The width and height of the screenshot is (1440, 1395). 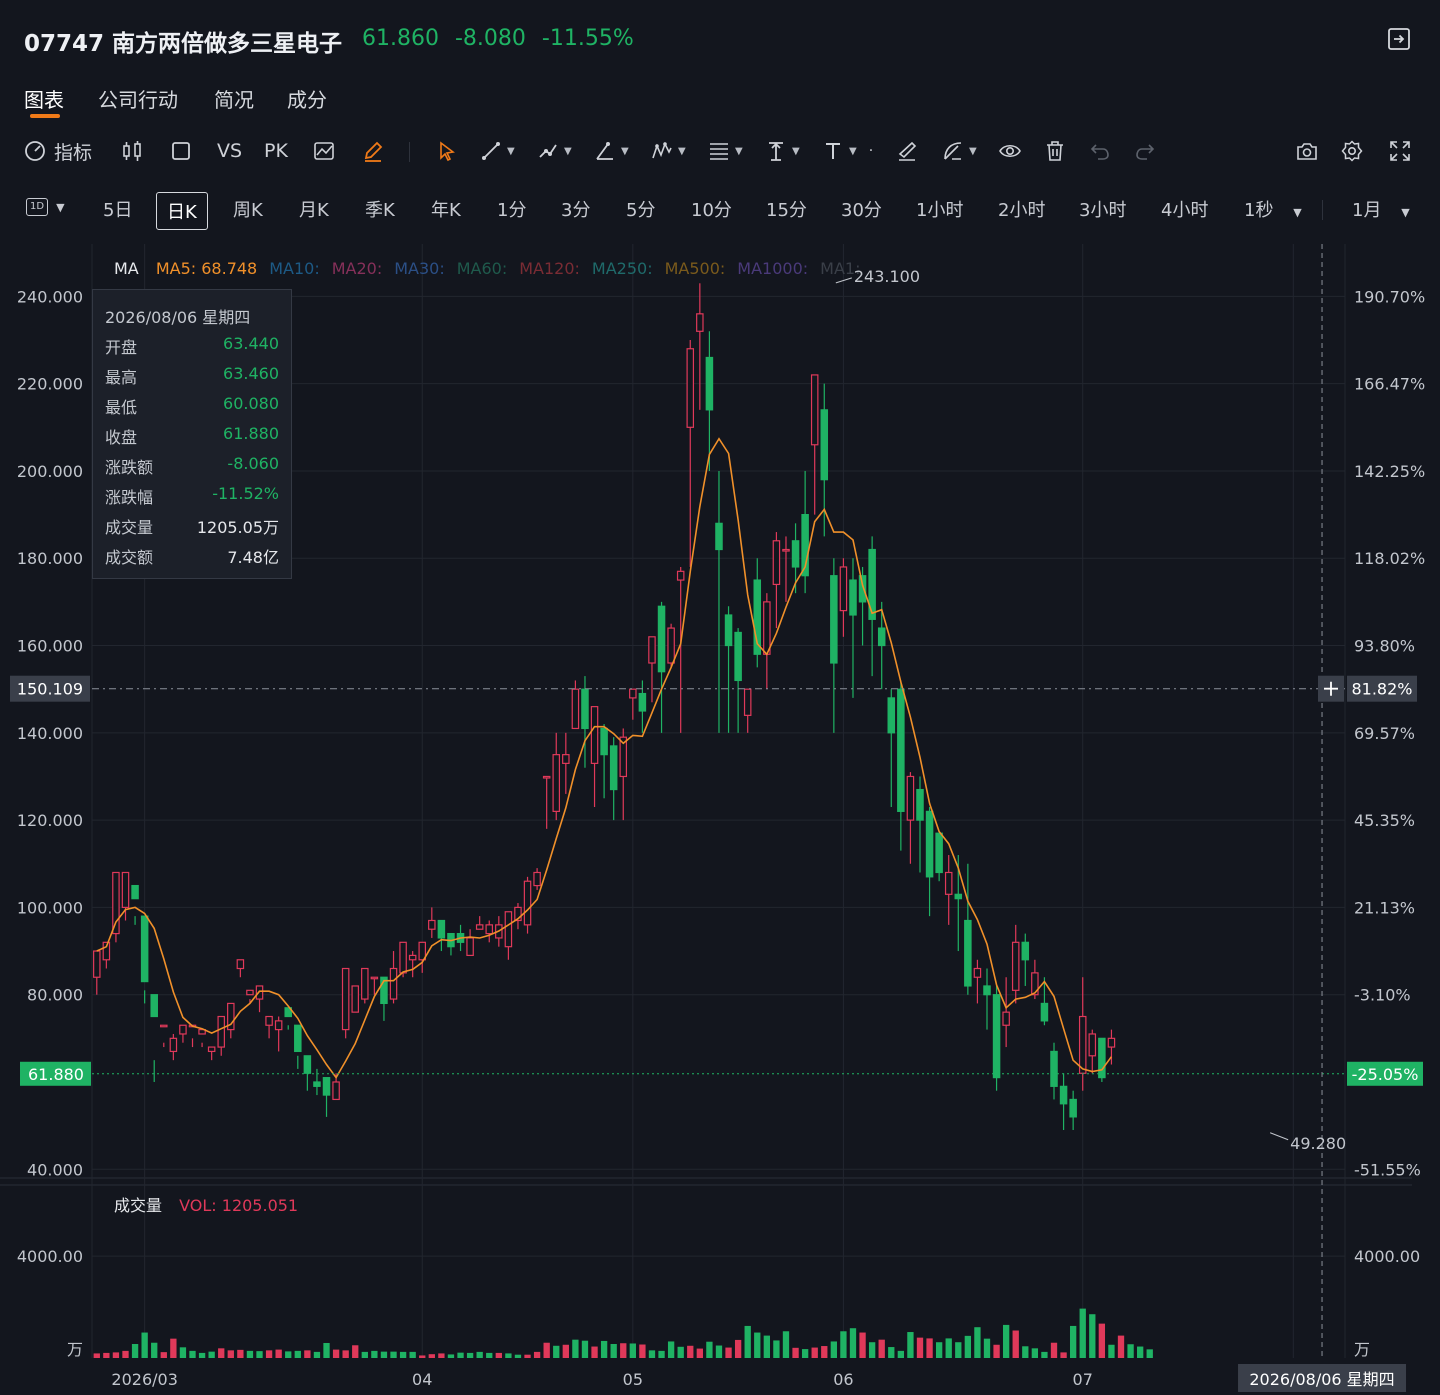 I want to click on screenshot-button, so click(x=1307, y=151).